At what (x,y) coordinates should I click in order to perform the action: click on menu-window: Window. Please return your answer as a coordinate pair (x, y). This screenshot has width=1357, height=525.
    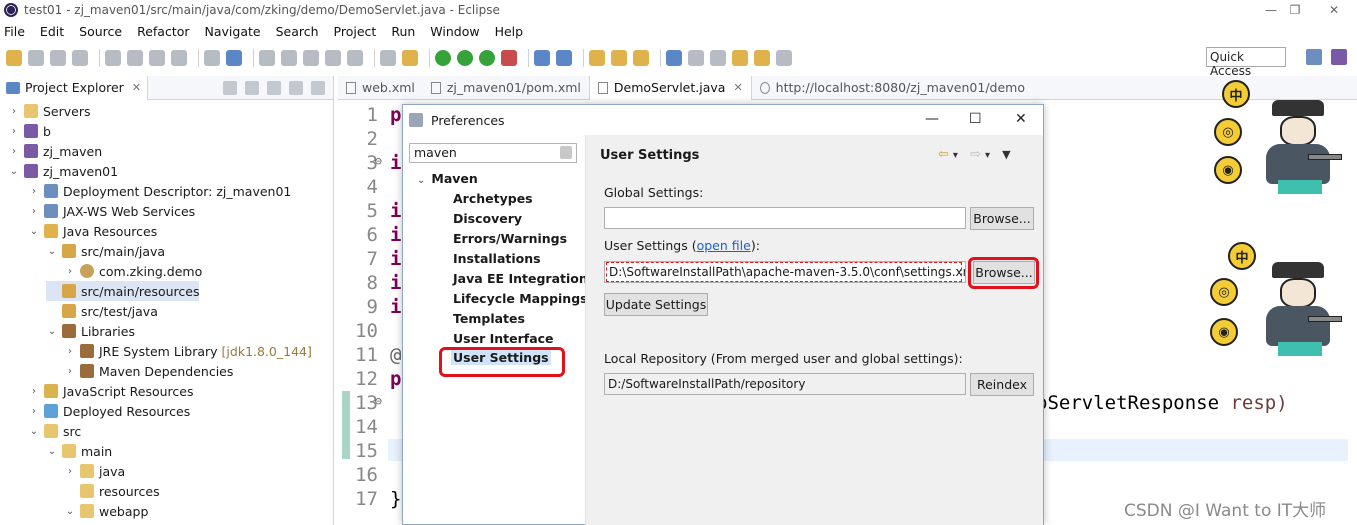
    Looking at the image, I should click on (454, 31).